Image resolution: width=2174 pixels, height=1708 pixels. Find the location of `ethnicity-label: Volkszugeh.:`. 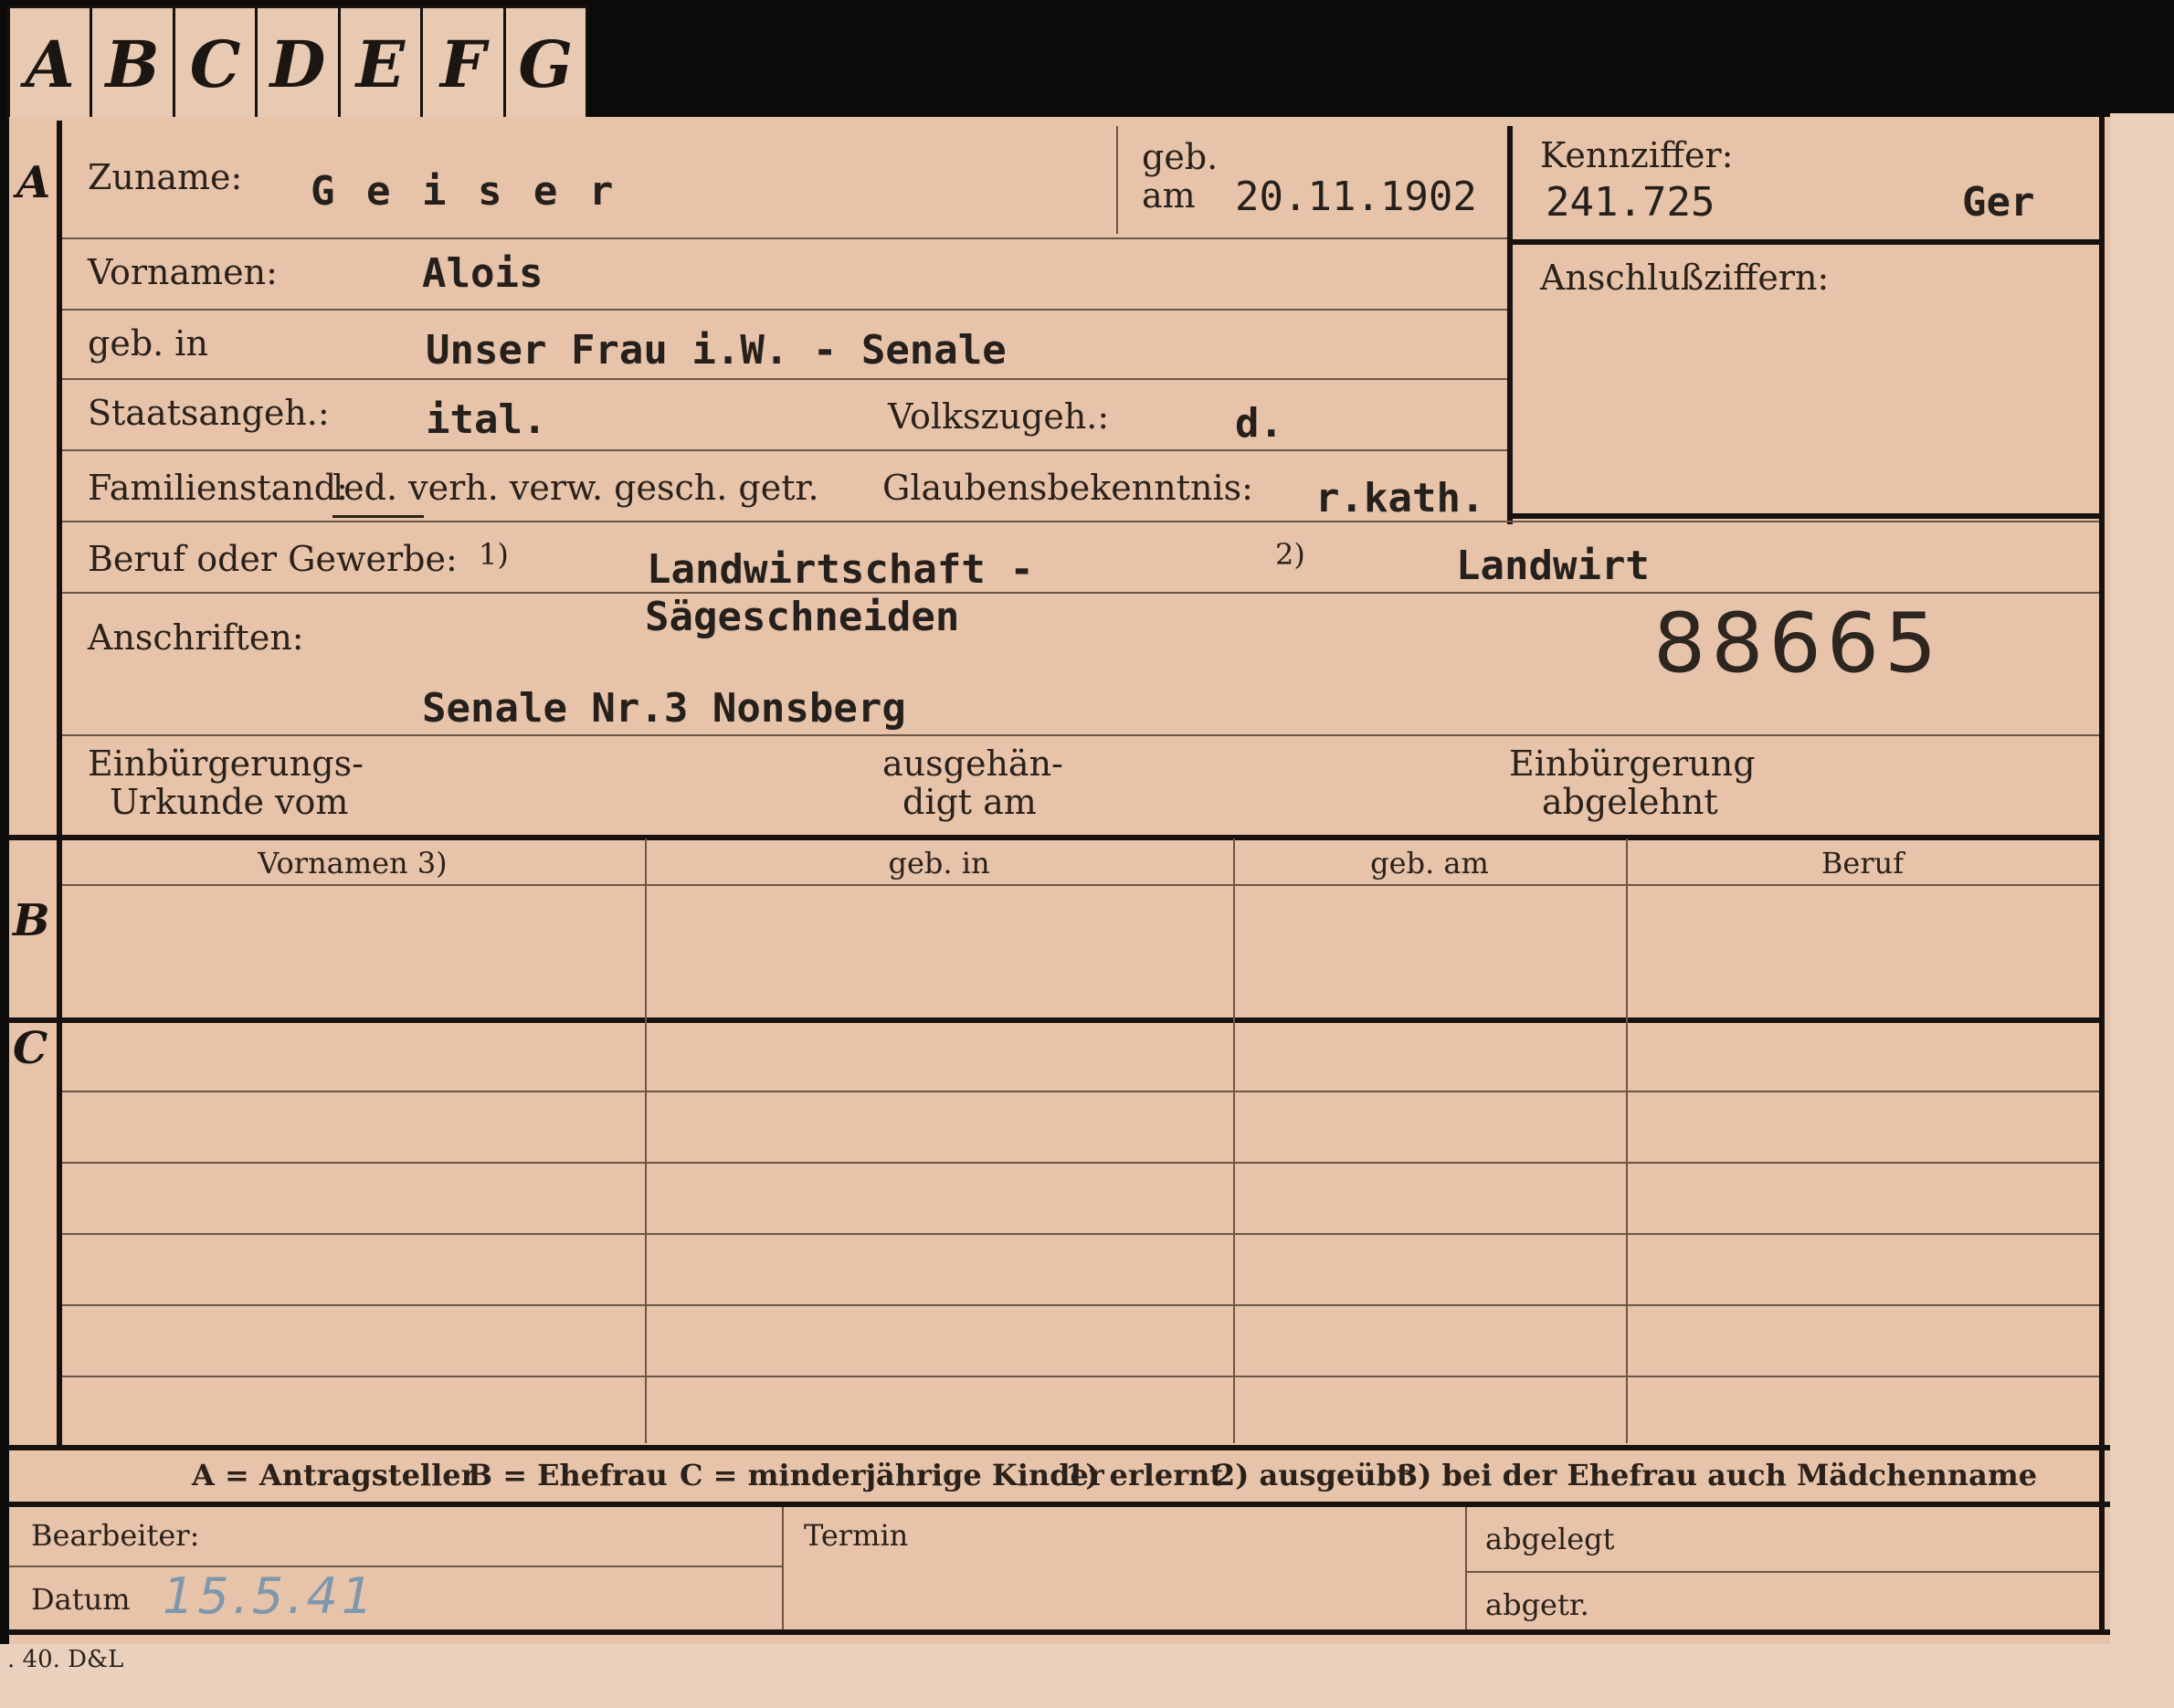

ethnicity-label: Volkszugeh.: is located at coordinates (999, 416).